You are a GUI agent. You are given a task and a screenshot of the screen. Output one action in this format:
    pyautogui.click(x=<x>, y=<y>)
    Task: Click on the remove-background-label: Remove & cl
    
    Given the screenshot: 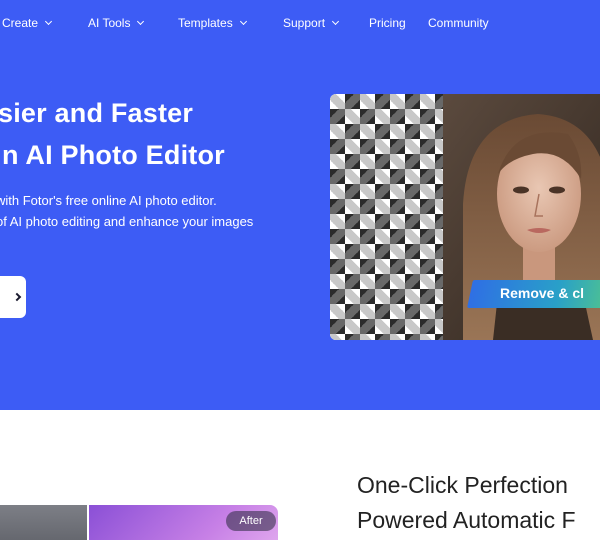 What is the action you would take?
    pyautogui.click(x=542, y=293)
    